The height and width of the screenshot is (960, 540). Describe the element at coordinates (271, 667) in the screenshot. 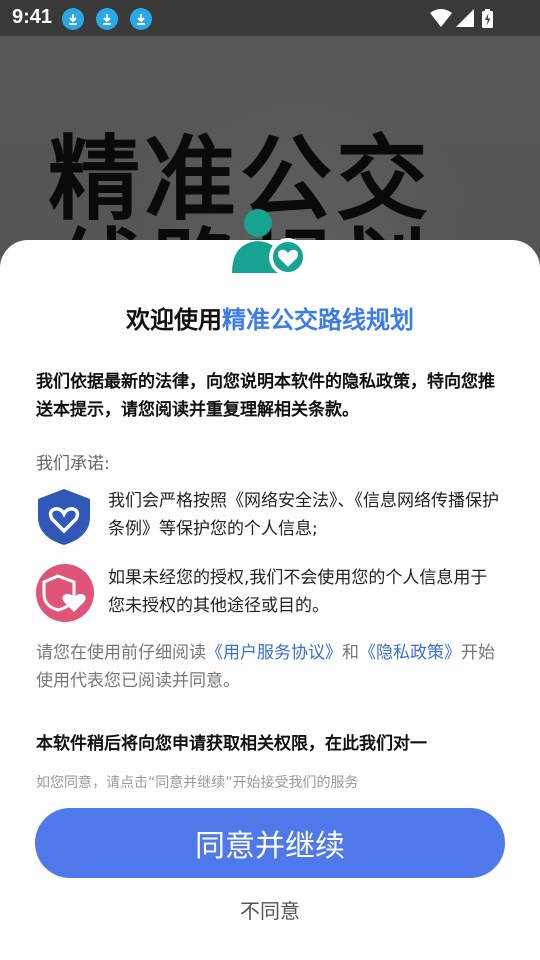

I see `agreement-paragraph: 请您在使用前仔细阅读《用户服务协议》和《隐私政策》开始使用代表您已阅读并同意。` at that location.